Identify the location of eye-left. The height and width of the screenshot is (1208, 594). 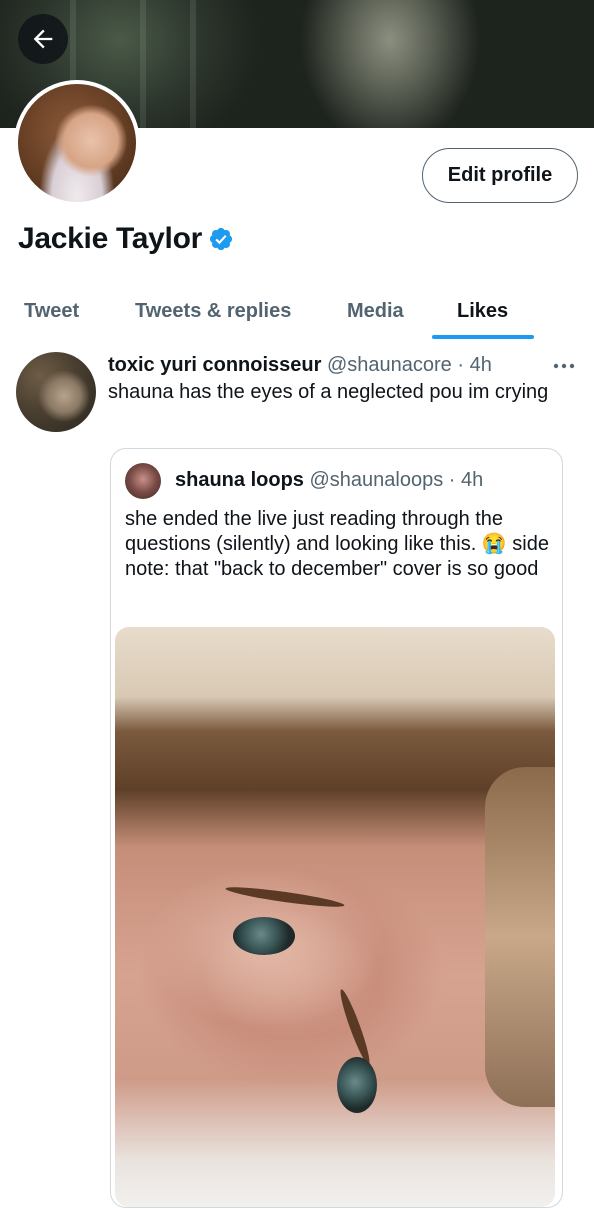
(264, 936).